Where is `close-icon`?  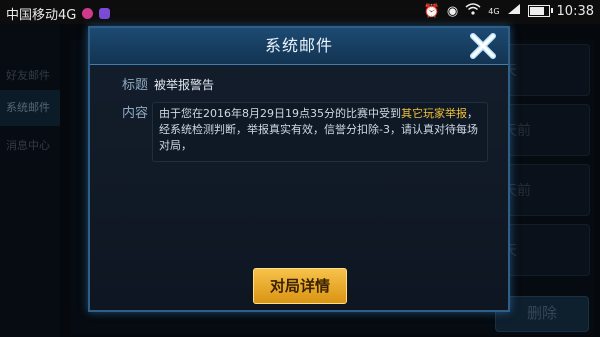 close-icon is located at coordinates (483, 46).